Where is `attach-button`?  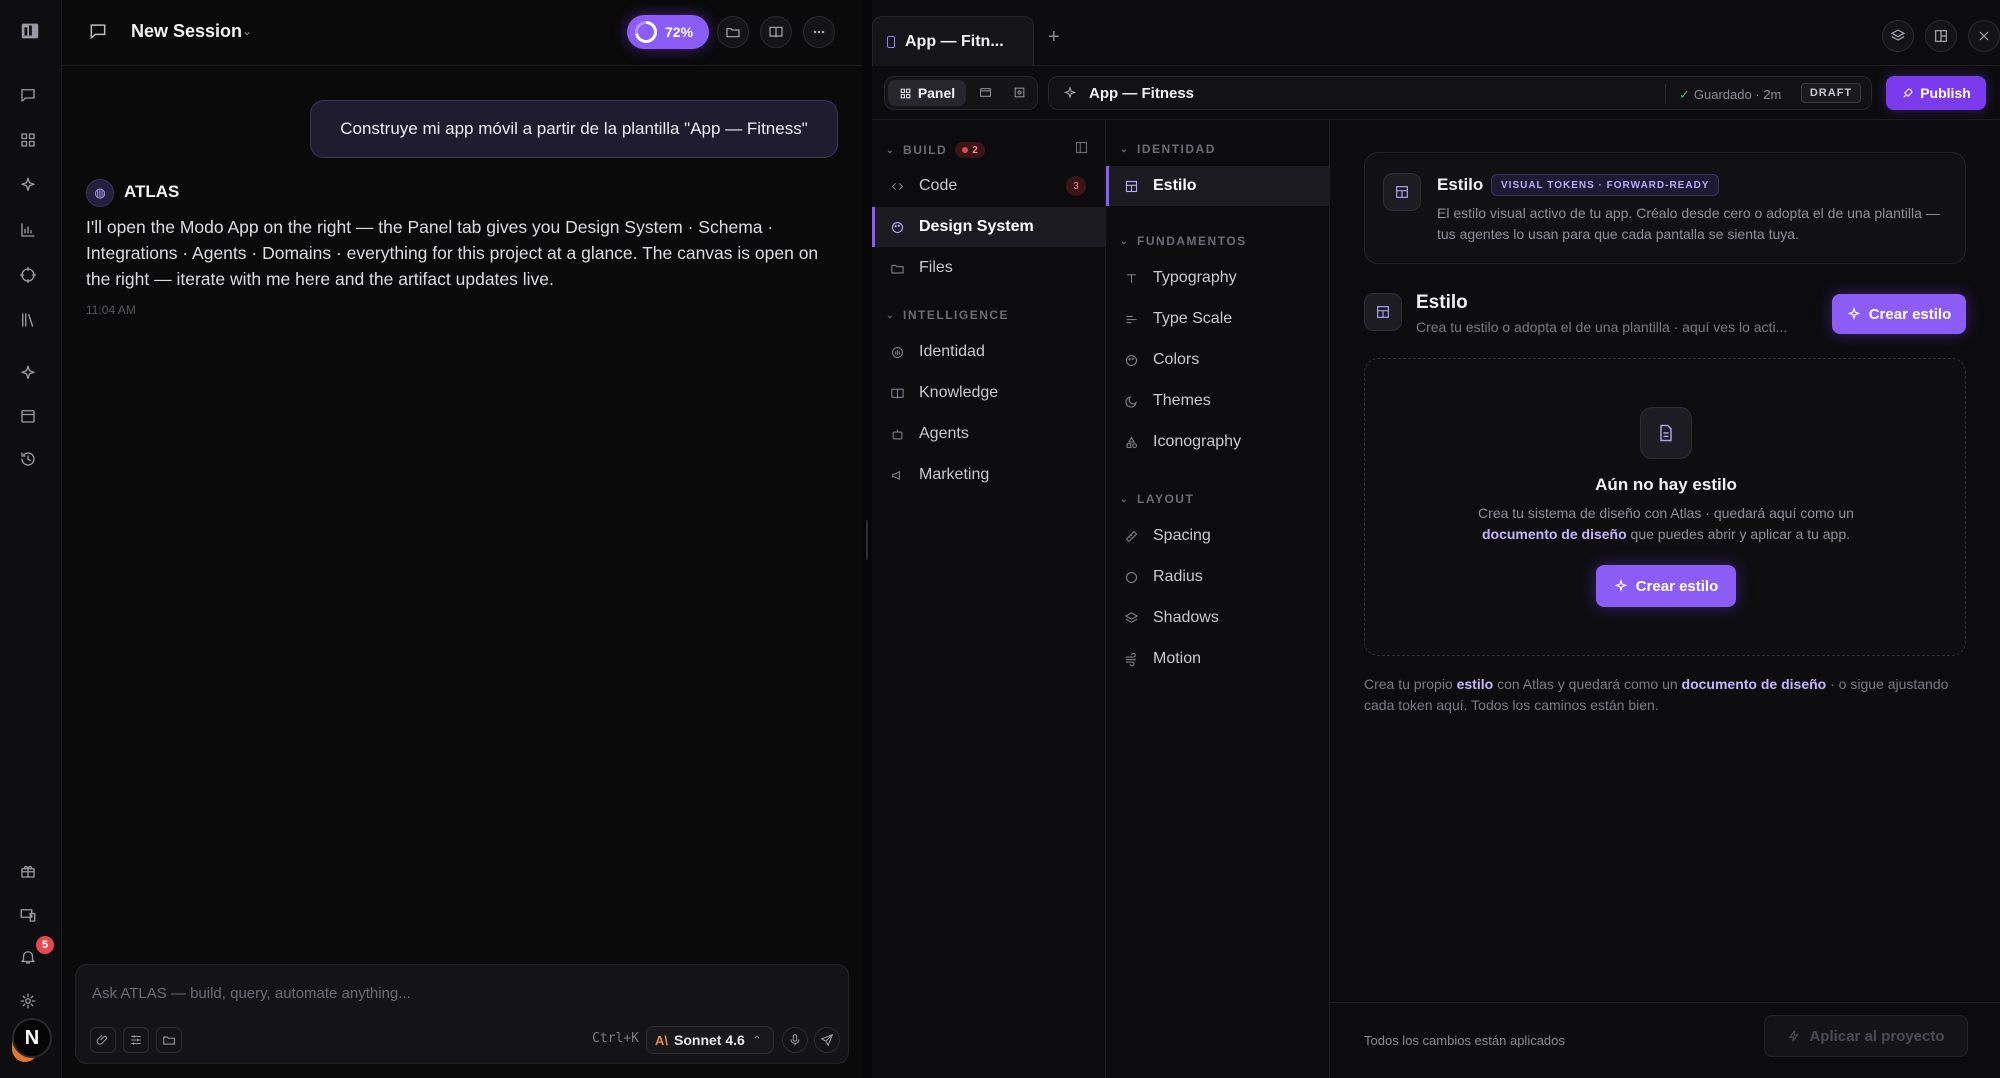
attach-button is located at coordinates (103, 1040).